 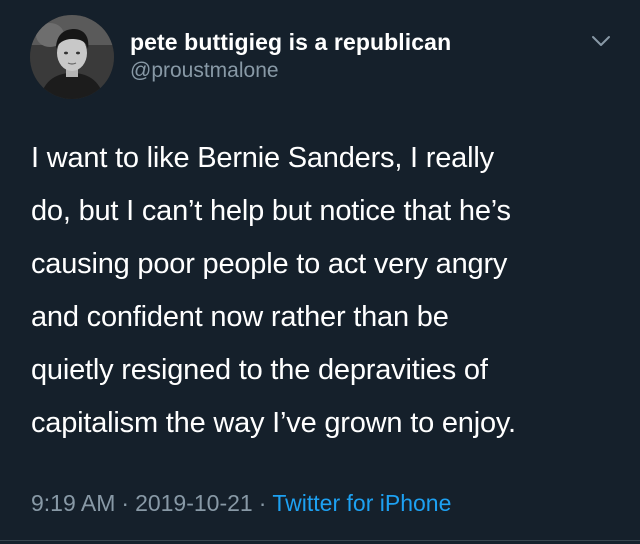 I want to click on chevron-down-icon, so click(x=601, y=41).